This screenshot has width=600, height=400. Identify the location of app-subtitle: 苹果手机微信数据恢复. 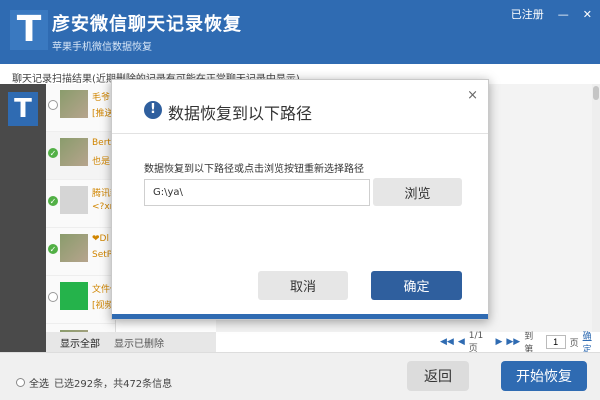
(102, 47).